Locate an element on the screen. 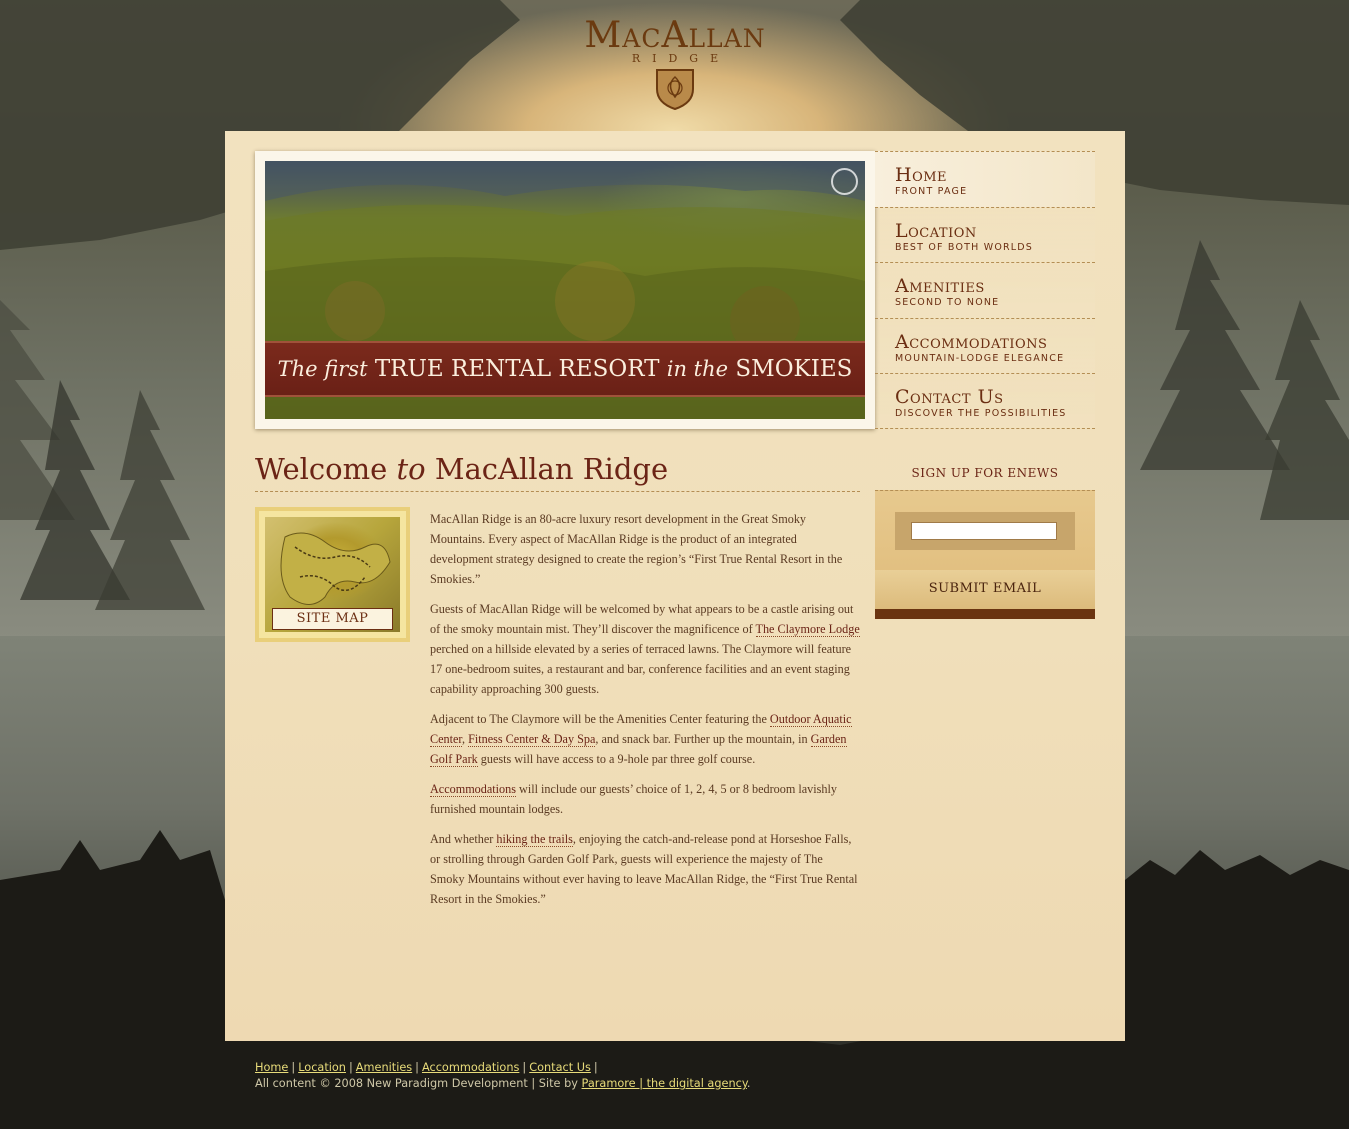 The image size is (1349, 1129). email-field is located at coordinates (984, 531).